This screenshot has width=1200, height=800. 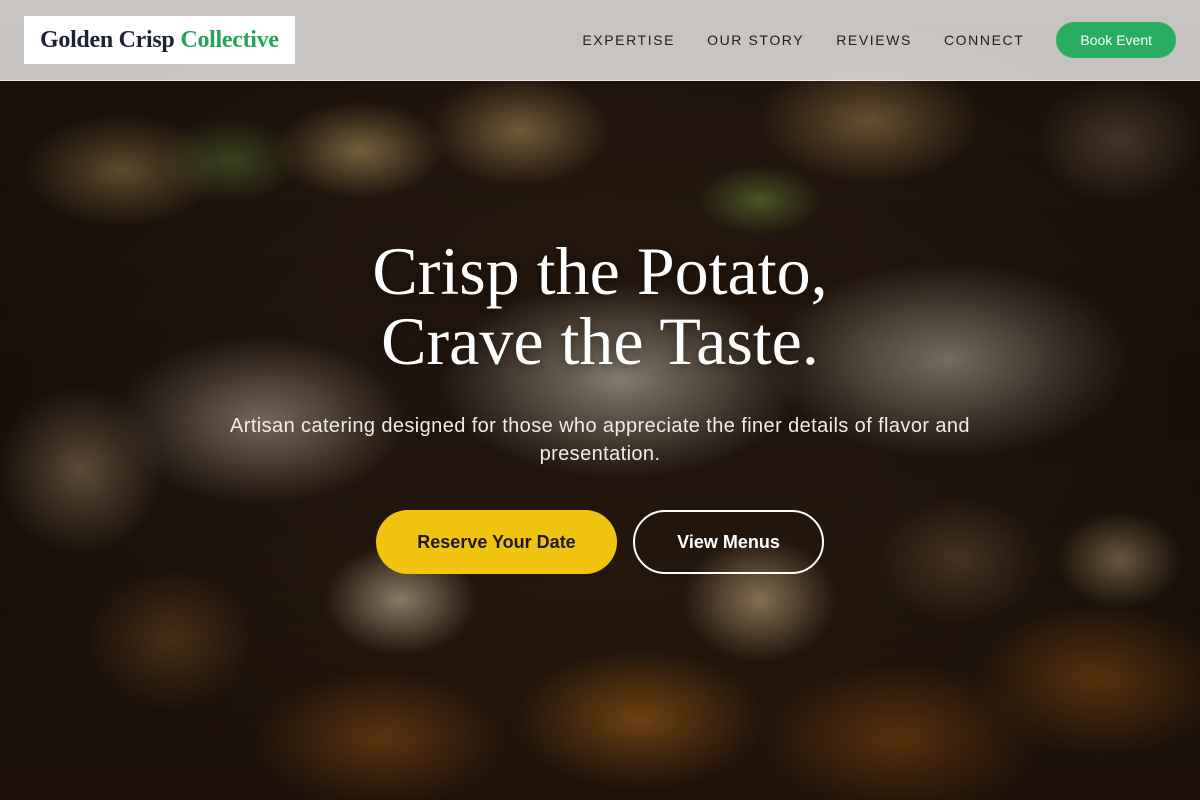 I want to click on reserve-date-button: Reserve Your Date, so click(x=496, y=542).